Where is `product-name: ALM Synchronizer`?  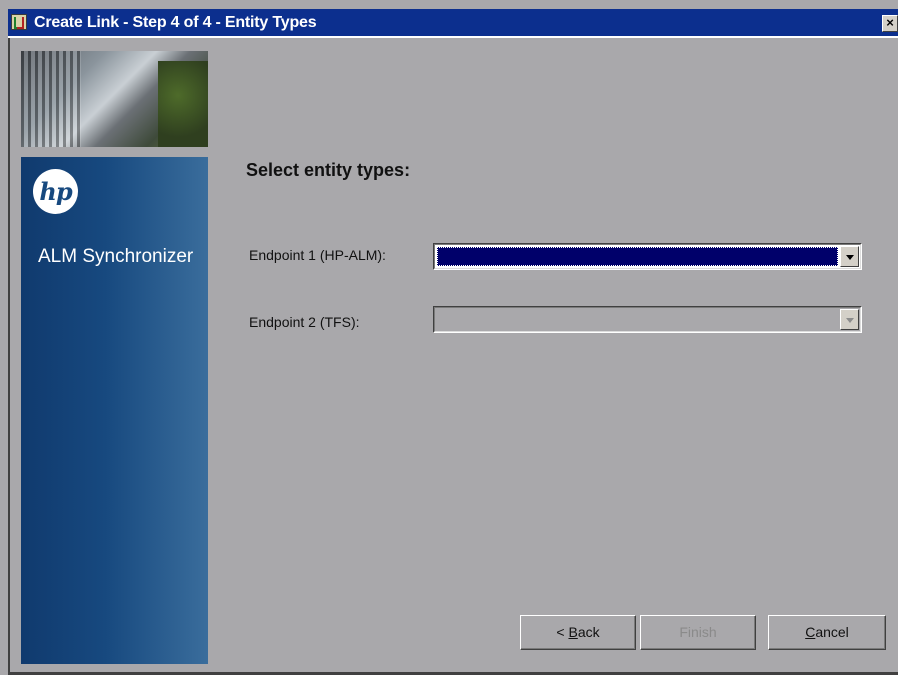
product-name: ALM Synchronizer is located at coordinates (116, 256).